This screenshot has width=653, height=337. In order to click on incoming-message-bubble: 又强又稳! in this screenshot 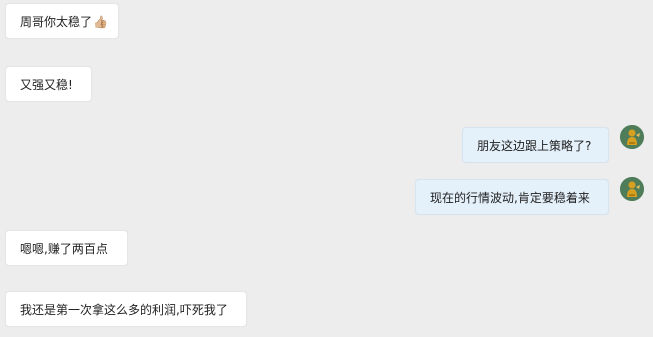, I will do `click(48, 84)`.